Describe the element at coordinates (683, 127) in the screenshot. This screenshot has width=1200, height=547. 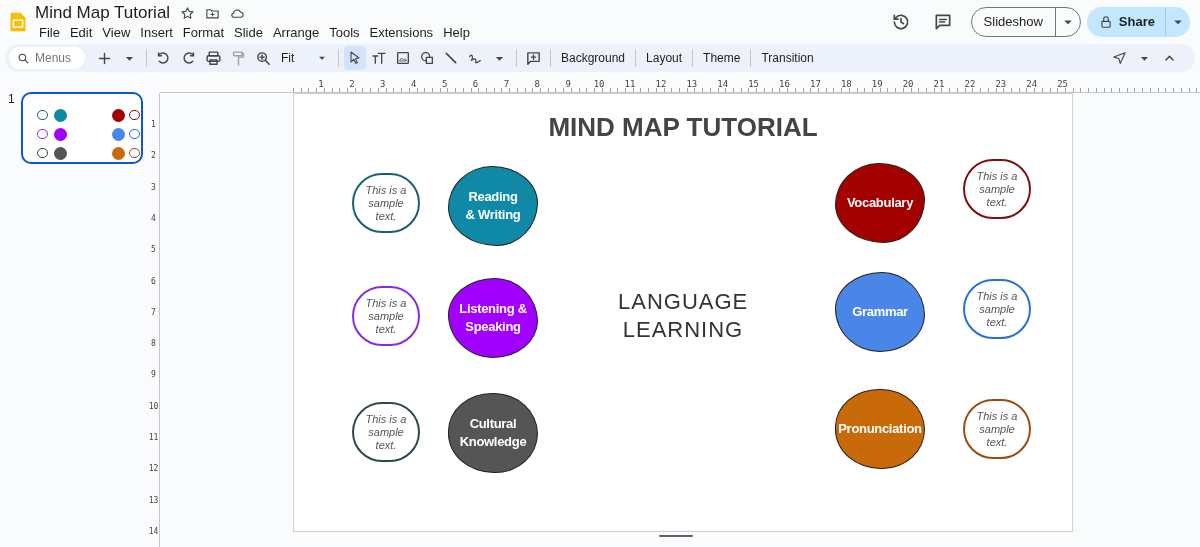
I see `slide-title: MIND MAP TUTORIAL` at that location.